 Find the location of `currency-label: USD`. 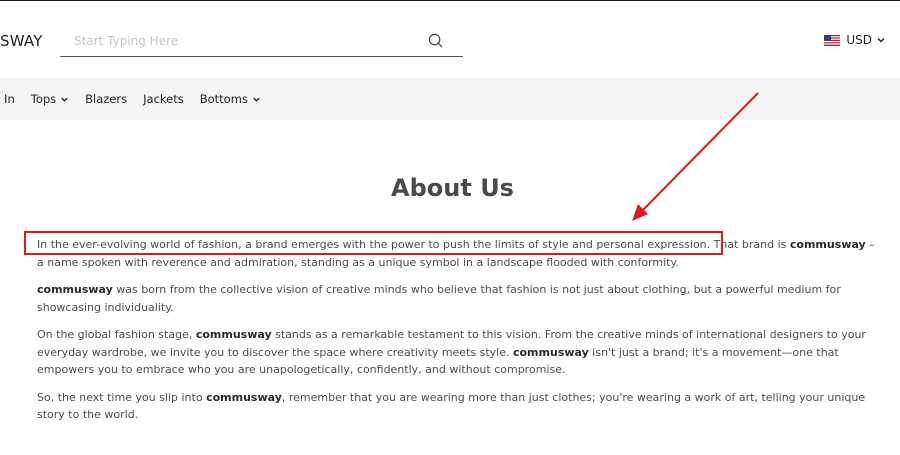

currency-label: USD is located at coordinates (859, 40).